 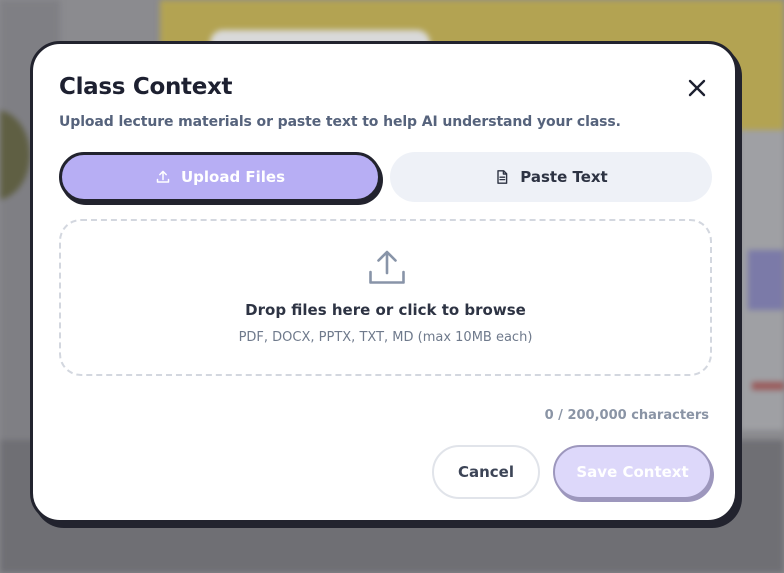 What do you see at coordinates (626, 415) in the screenshot?
I see `character-count: 0 / 200,000 characters` at bounding box center [626, 415].